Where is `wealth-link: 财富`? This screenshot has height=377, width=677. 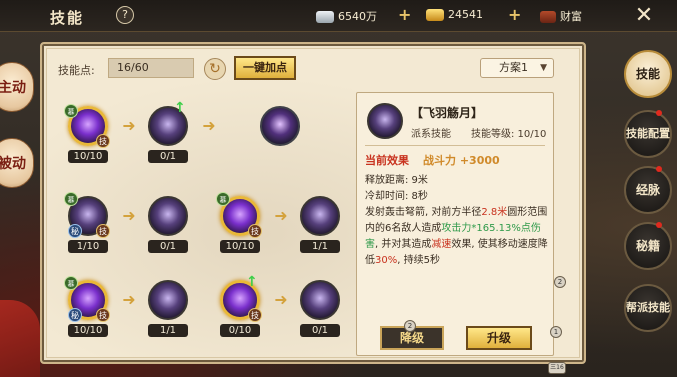 wealth-link: 财富 is located at coordinates (561, 16).